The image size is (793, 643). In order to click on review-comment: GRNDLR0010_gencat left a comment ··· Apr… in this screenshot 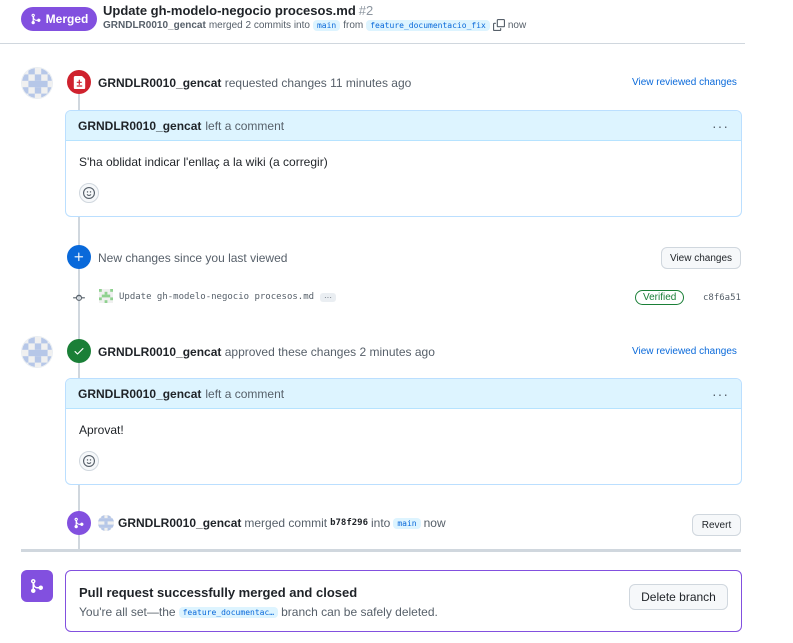, I will do `click(403, 431)`.